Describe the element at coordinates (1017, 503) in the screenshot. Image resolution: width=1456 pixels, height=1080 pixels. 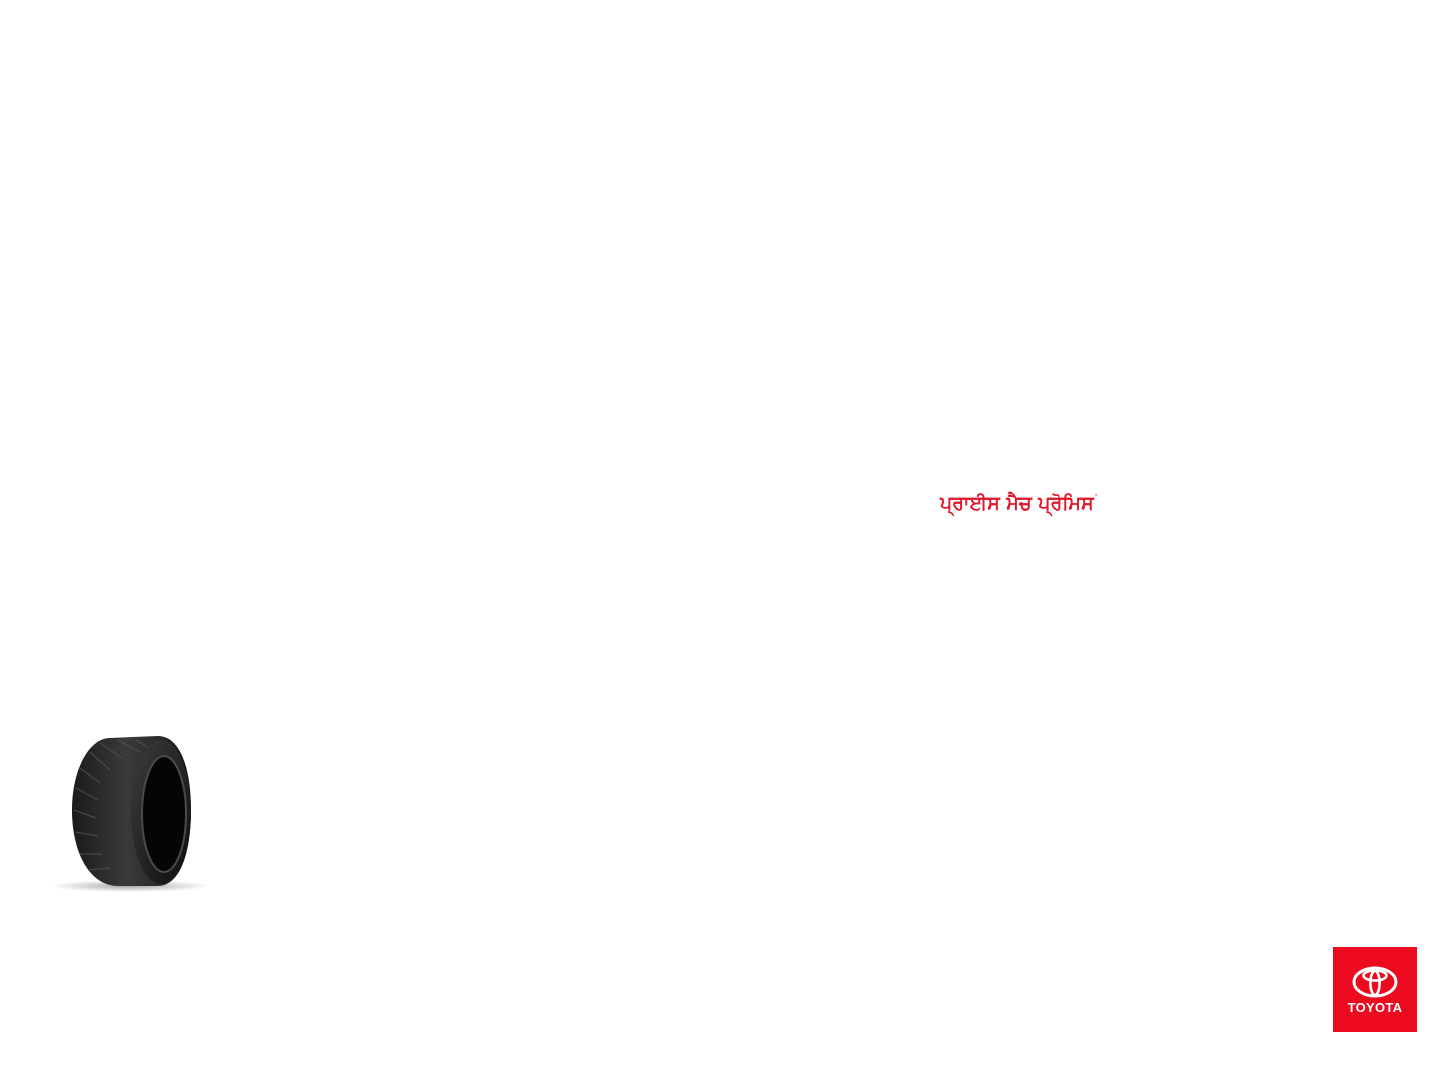
I see `headline-text: ਪ੍ਰਾਈਸ ਮੈਚ ਪ੍ਰੋਮਿਸ` at that location.